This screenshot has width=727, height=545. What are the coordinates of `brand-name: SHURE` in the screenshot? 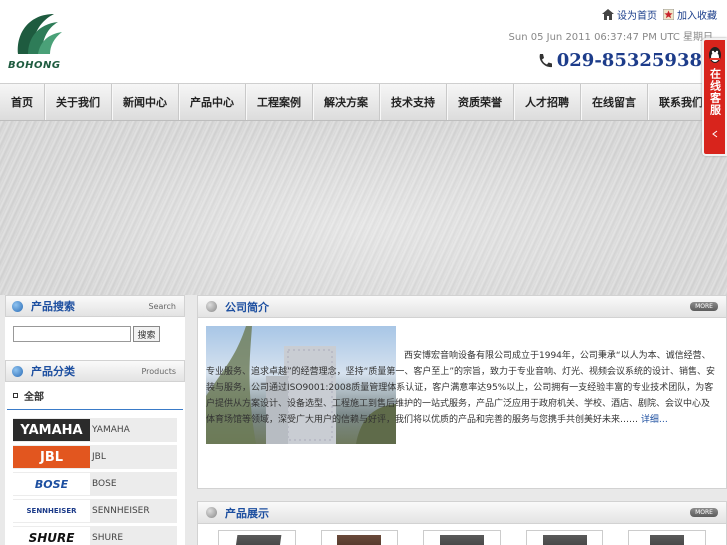 It's located at (108, 538).